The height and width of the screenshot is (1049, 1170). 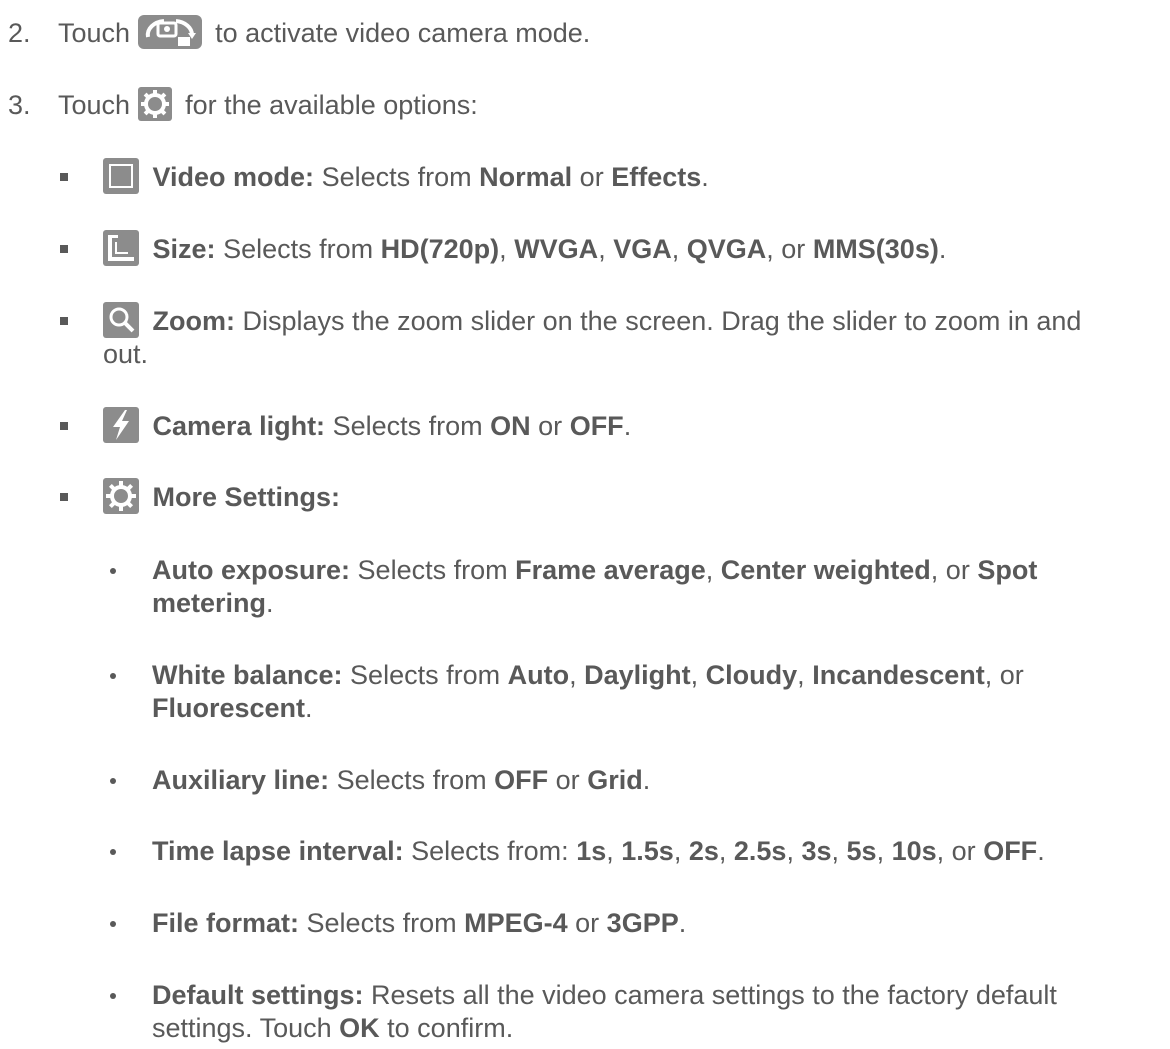 I want to click on setting-text: settings. Touch, so click(x=242, y=1028).